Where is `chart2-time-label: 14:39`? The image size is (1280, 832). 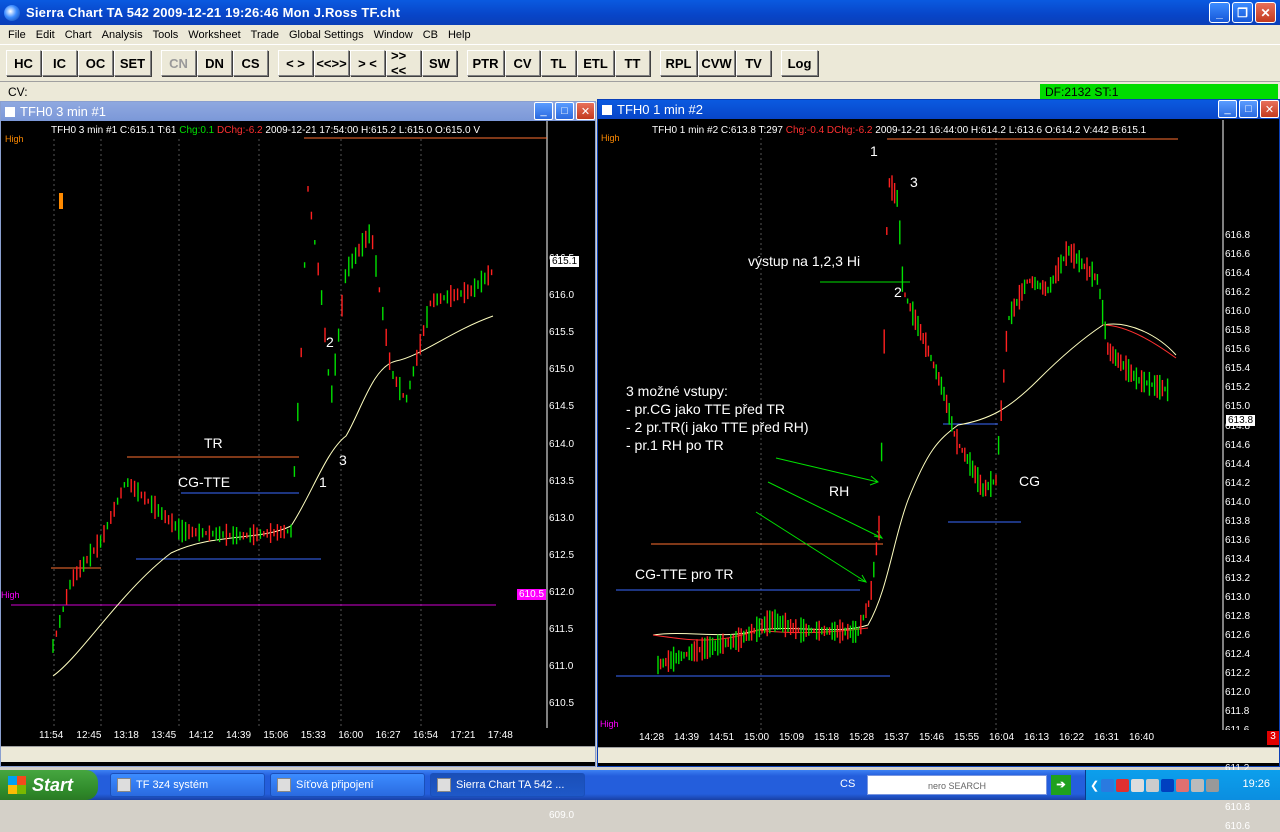 chart2-time-label: 14:39 is located at coordinates (687, 737).